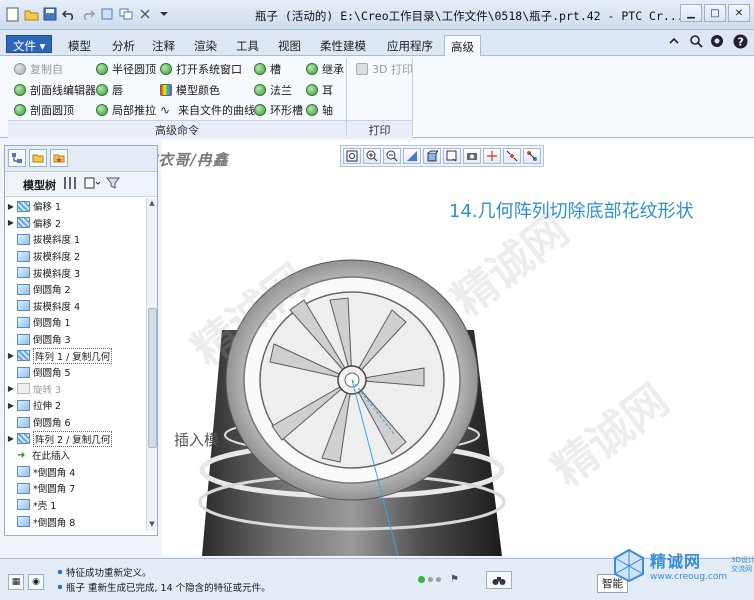  Describe the element at coordinates (107, 14) in the screenshot. I see `regenerate-icon` at that location.